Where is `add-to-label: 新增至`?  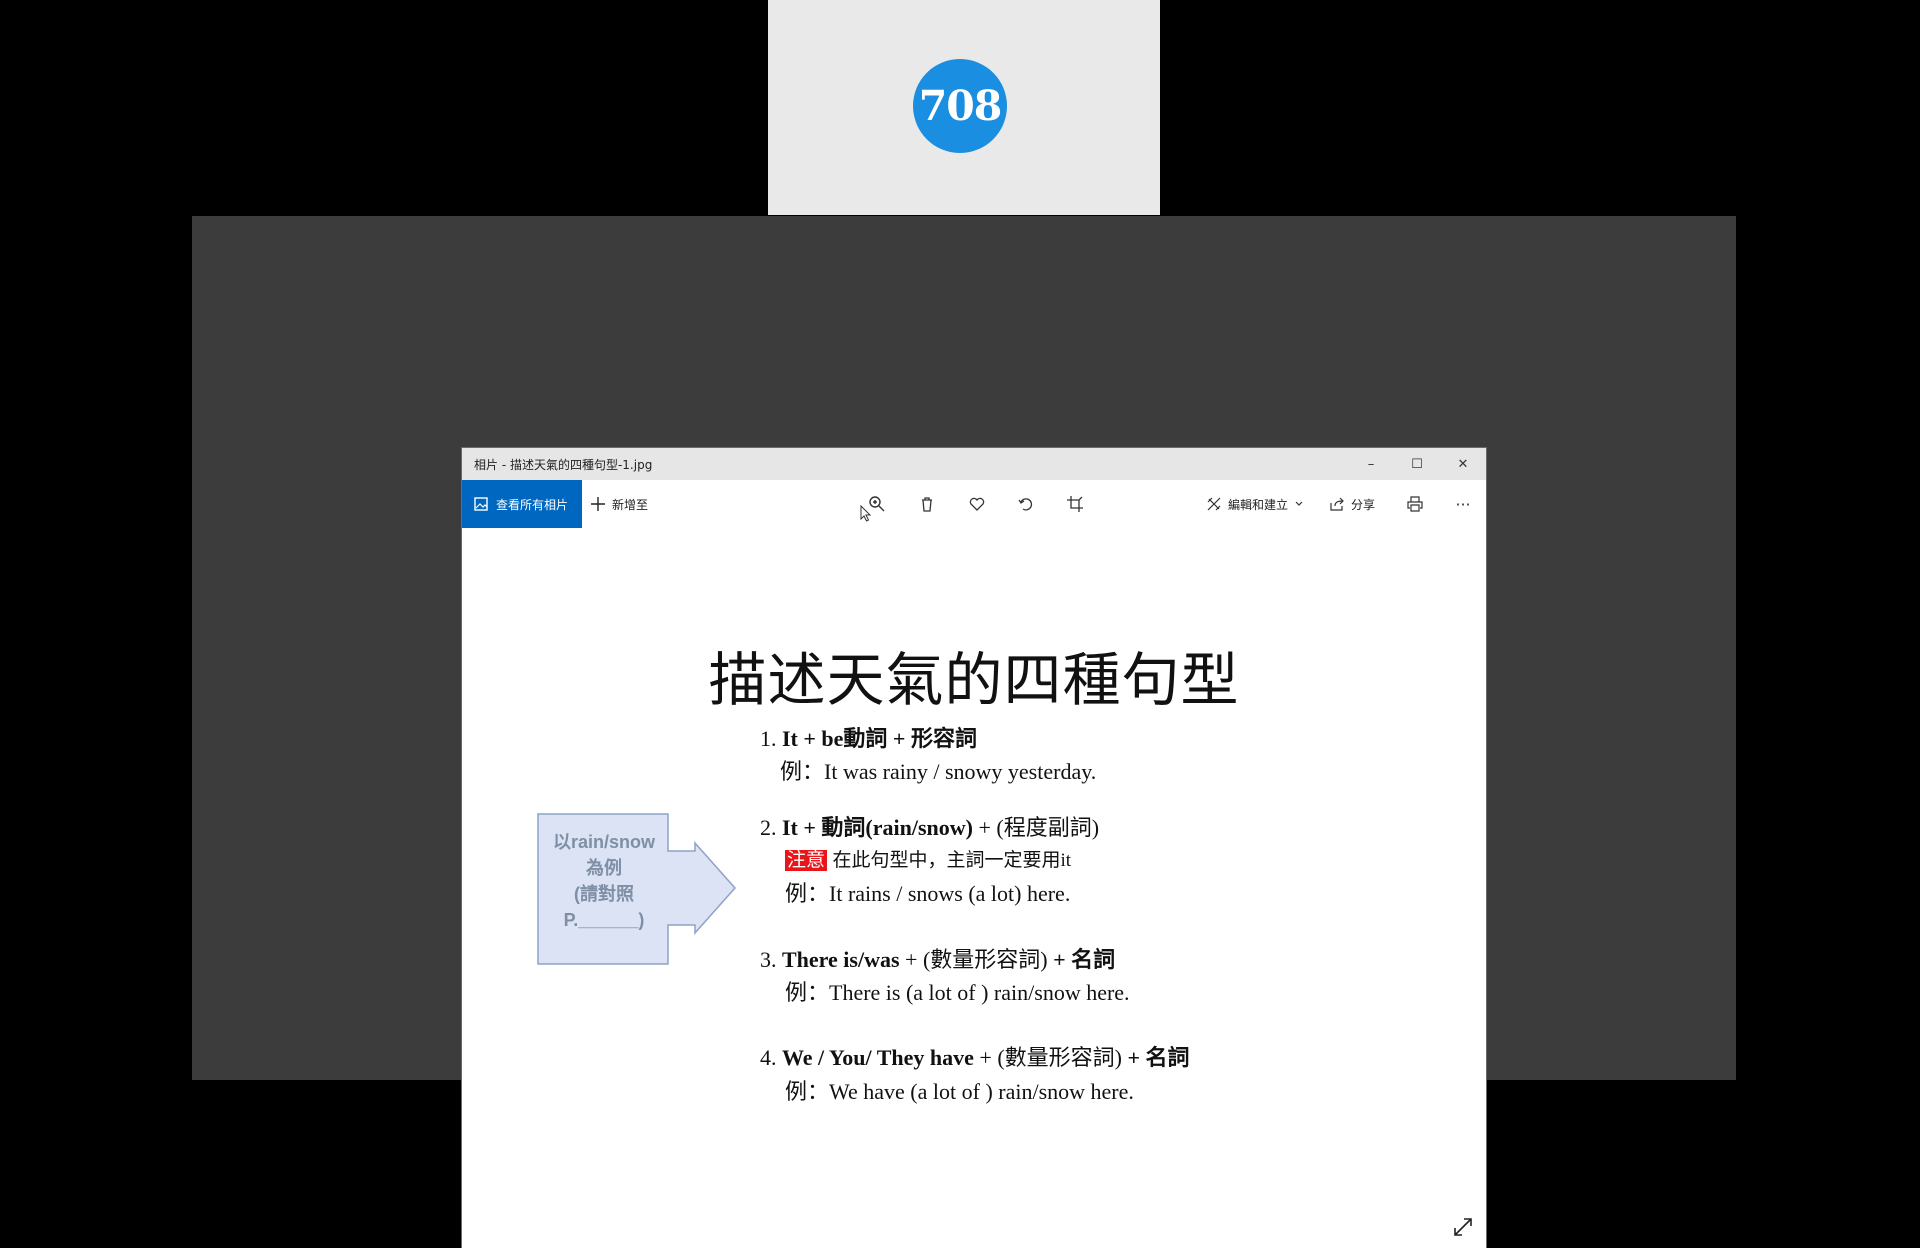 add-to-label: 新增至 is located at coordinates (630, 504).